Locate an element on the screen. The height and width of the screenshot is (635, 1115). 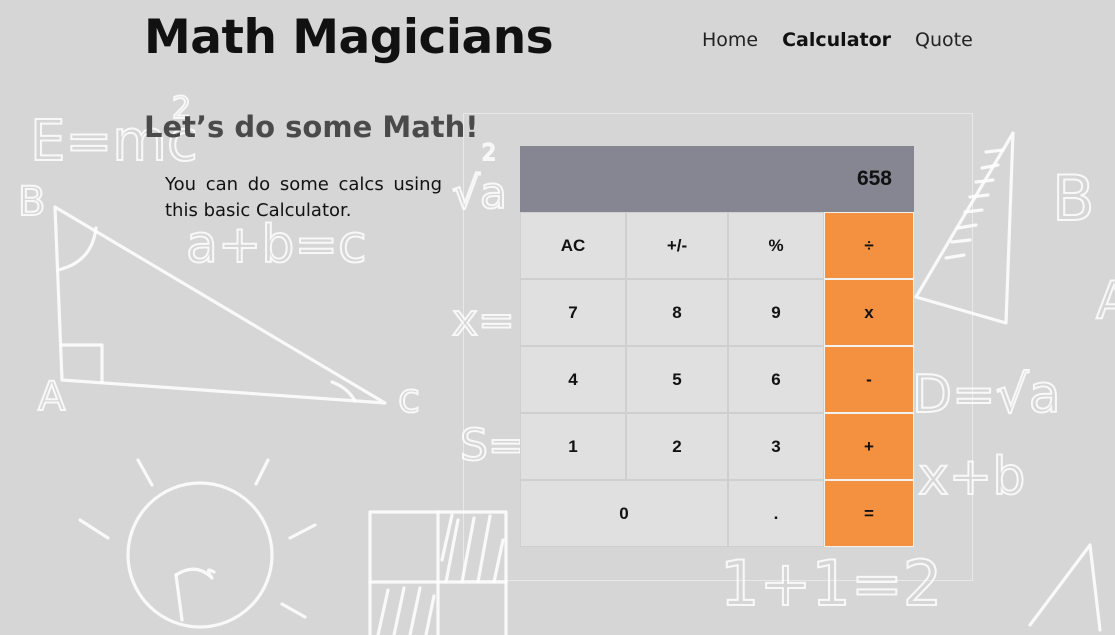
digit-0-button: 0 is located at coordinates (624, 513).